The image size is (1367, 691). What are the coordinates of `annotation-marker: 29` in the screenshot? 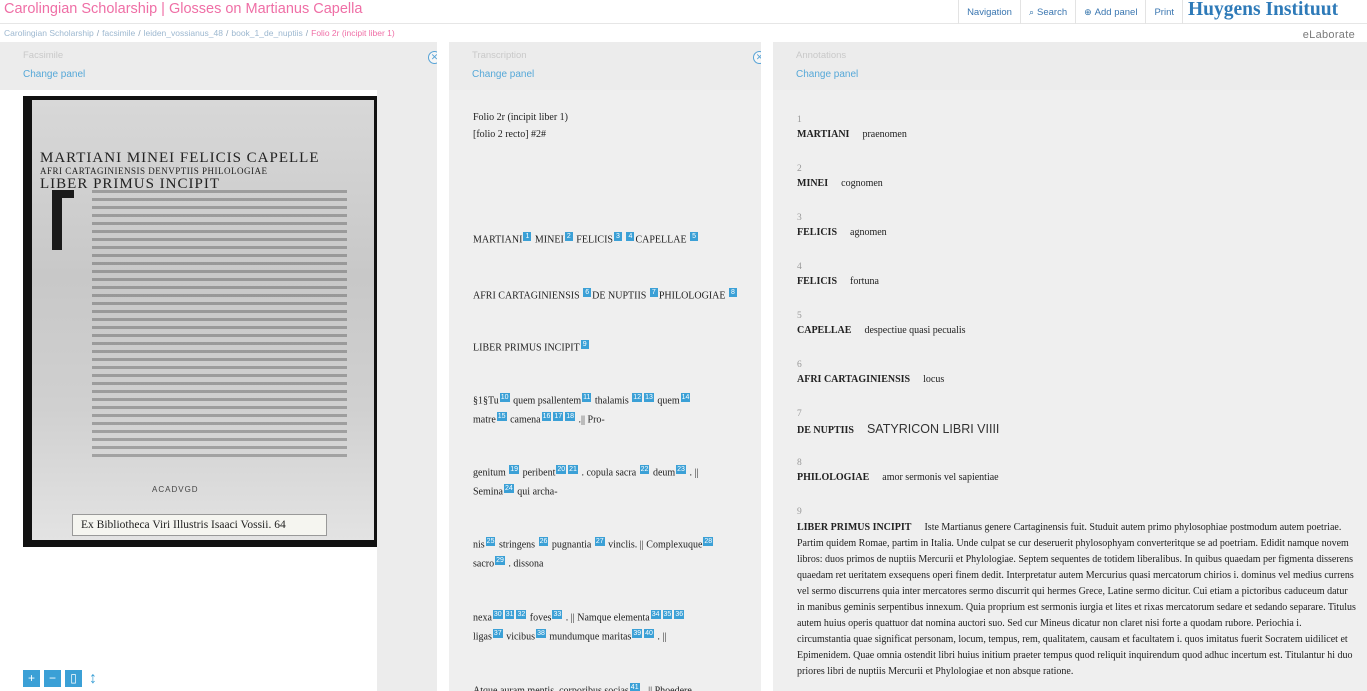 It's located at (500, 560).